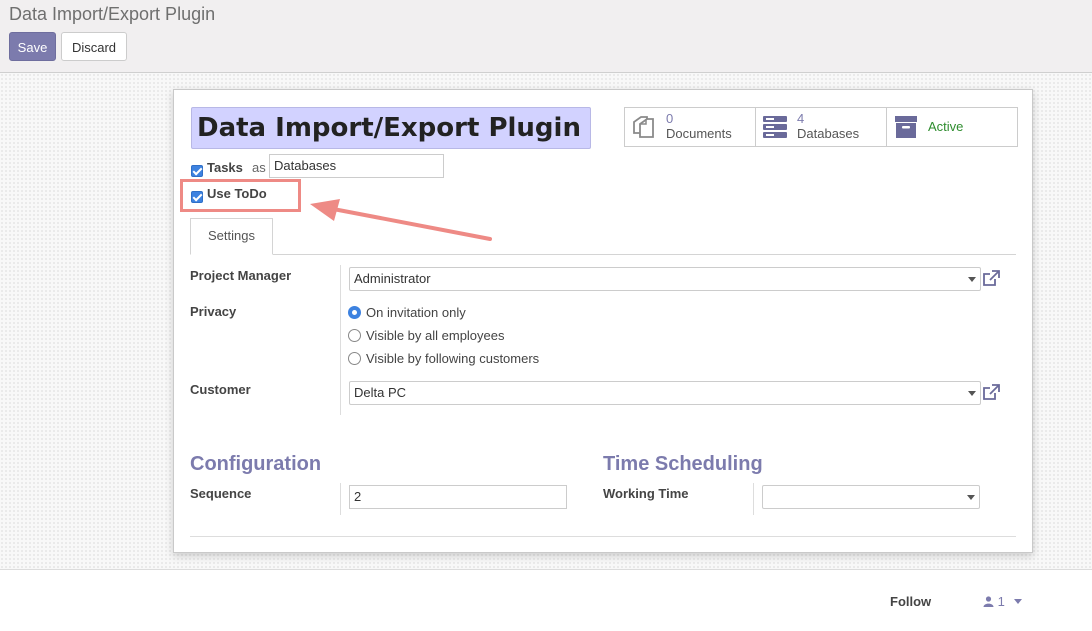  What do you see at coordinates (231, 236) in the screenshot?
I see `tab-settings: Settings` at bounding box center [231, 236].